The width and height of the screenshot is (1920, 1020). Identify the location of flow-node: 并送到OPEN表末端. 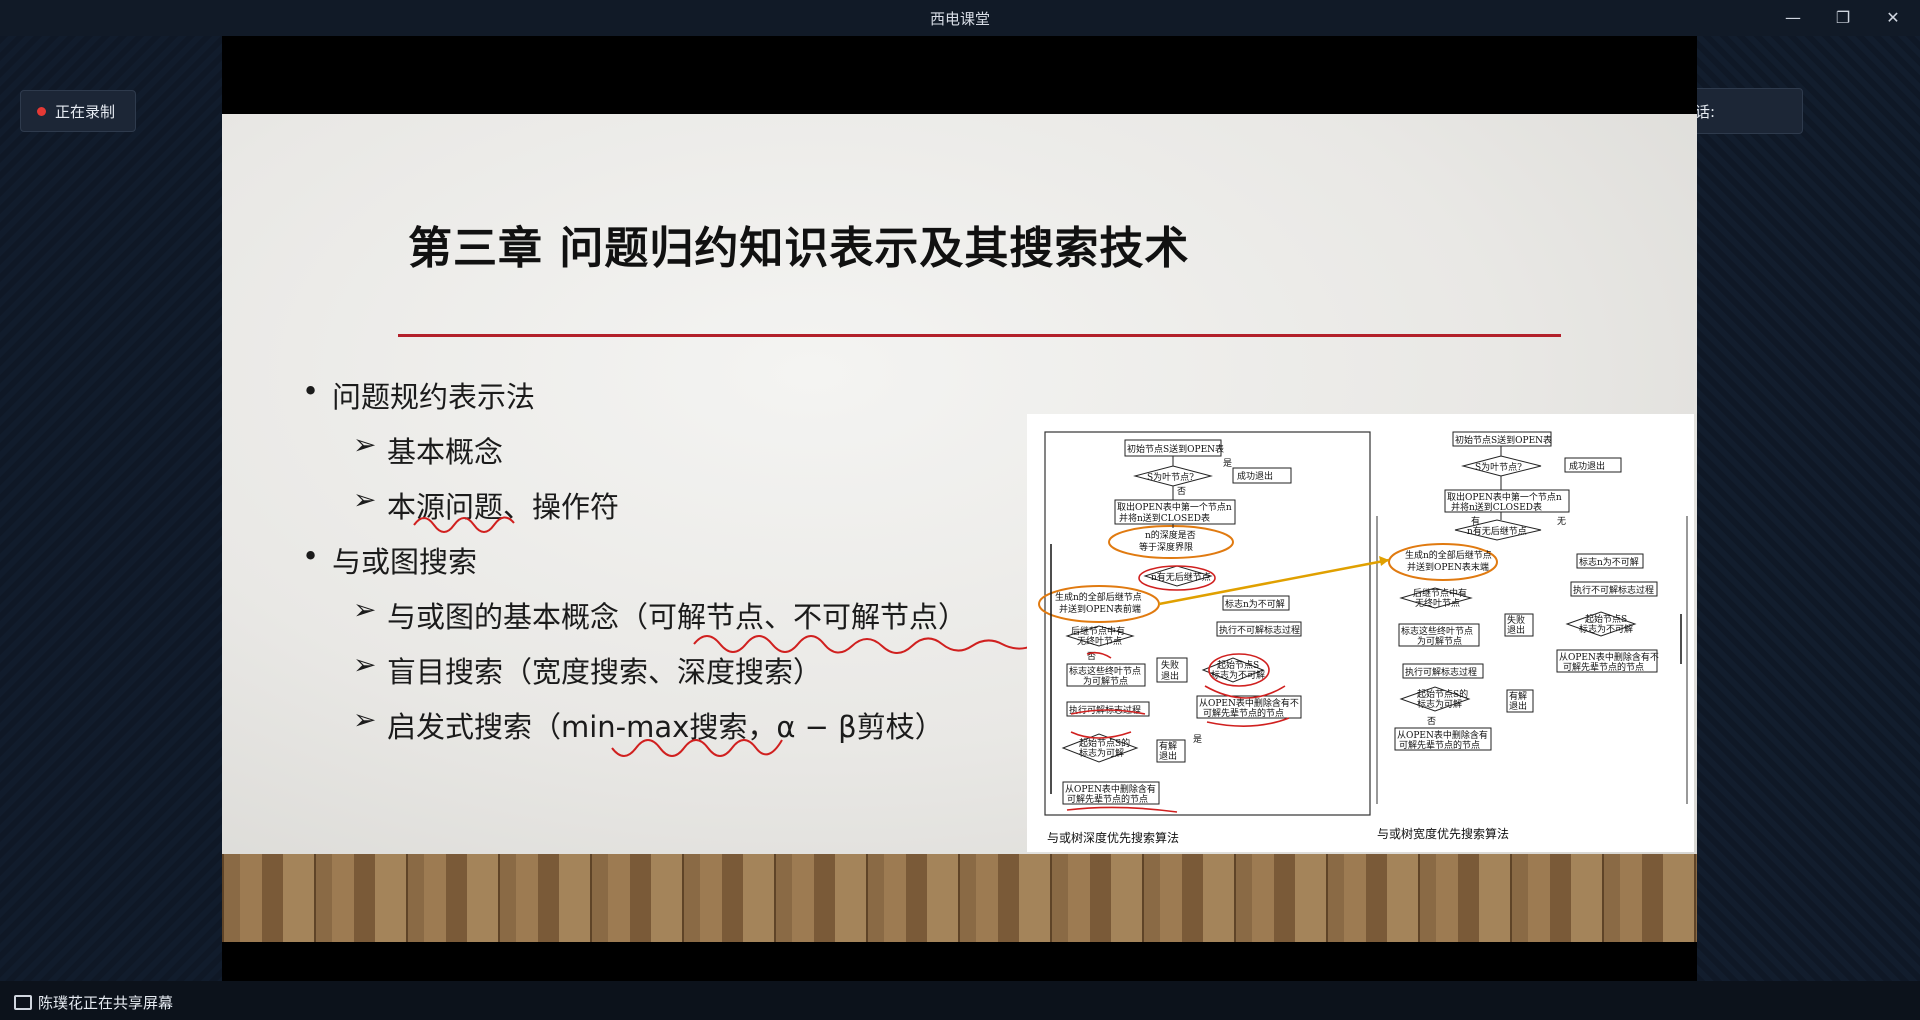
(1448, 567).